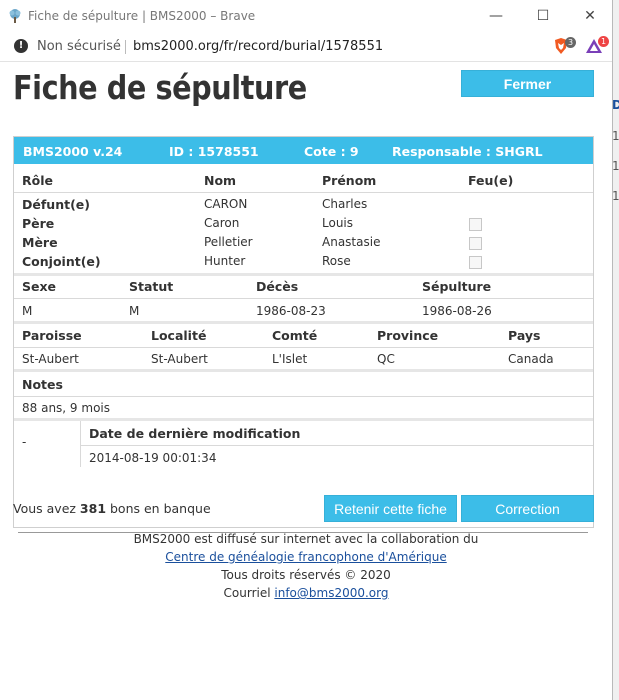 This screenshot has height=700, width=619. I want to click on modification-date-value: 2014-08-19 00:01:34, so click(153, 458).